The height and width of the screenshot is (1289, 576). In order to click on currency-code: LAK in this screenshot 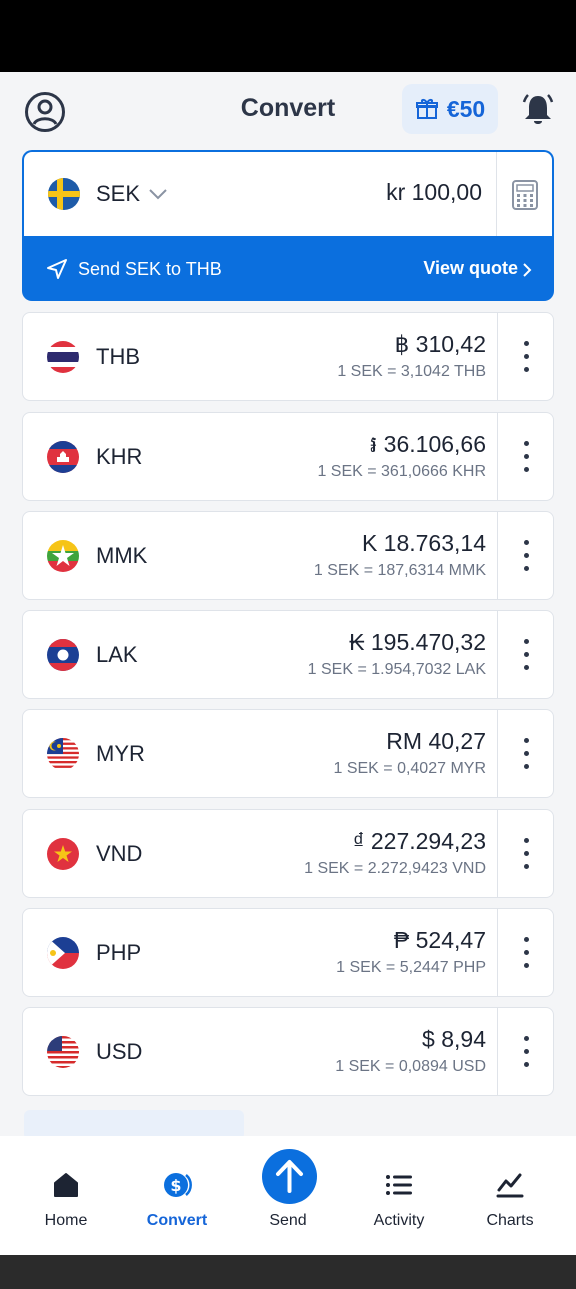, I will do `click(117, 654)`.